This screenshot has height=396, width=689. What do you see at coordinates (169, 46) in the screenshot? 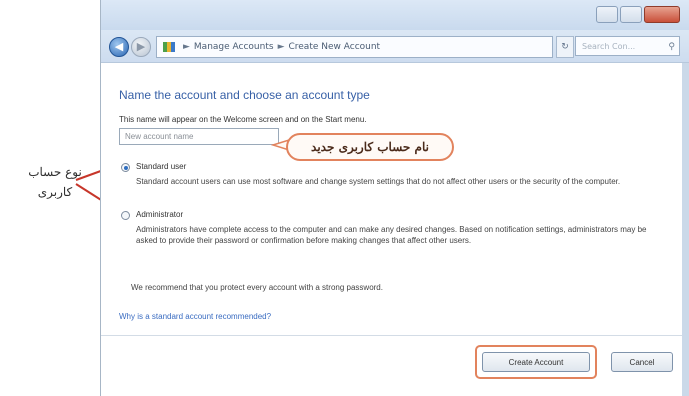
I see `control-panel-icon` at bounding box center [169, 46].